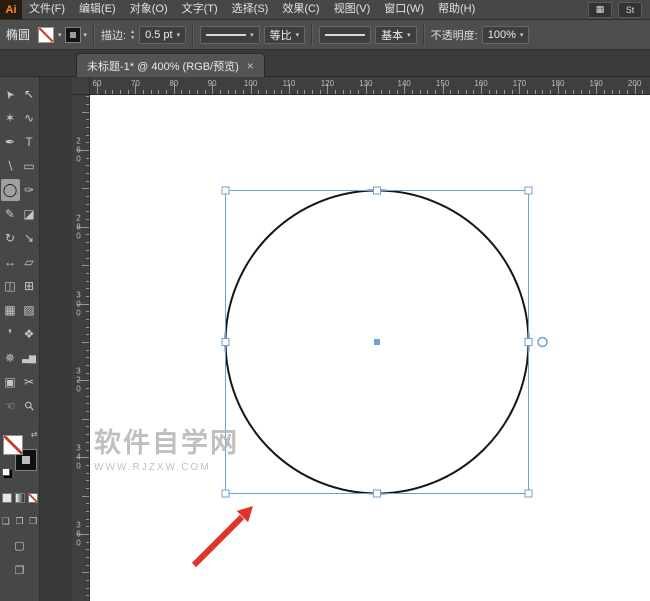 The height and width of the screenshot is (601, 650). Describe the element at coordinates (29, 214) in the screenshot. I see `tool-eraser: ◪` at that location.